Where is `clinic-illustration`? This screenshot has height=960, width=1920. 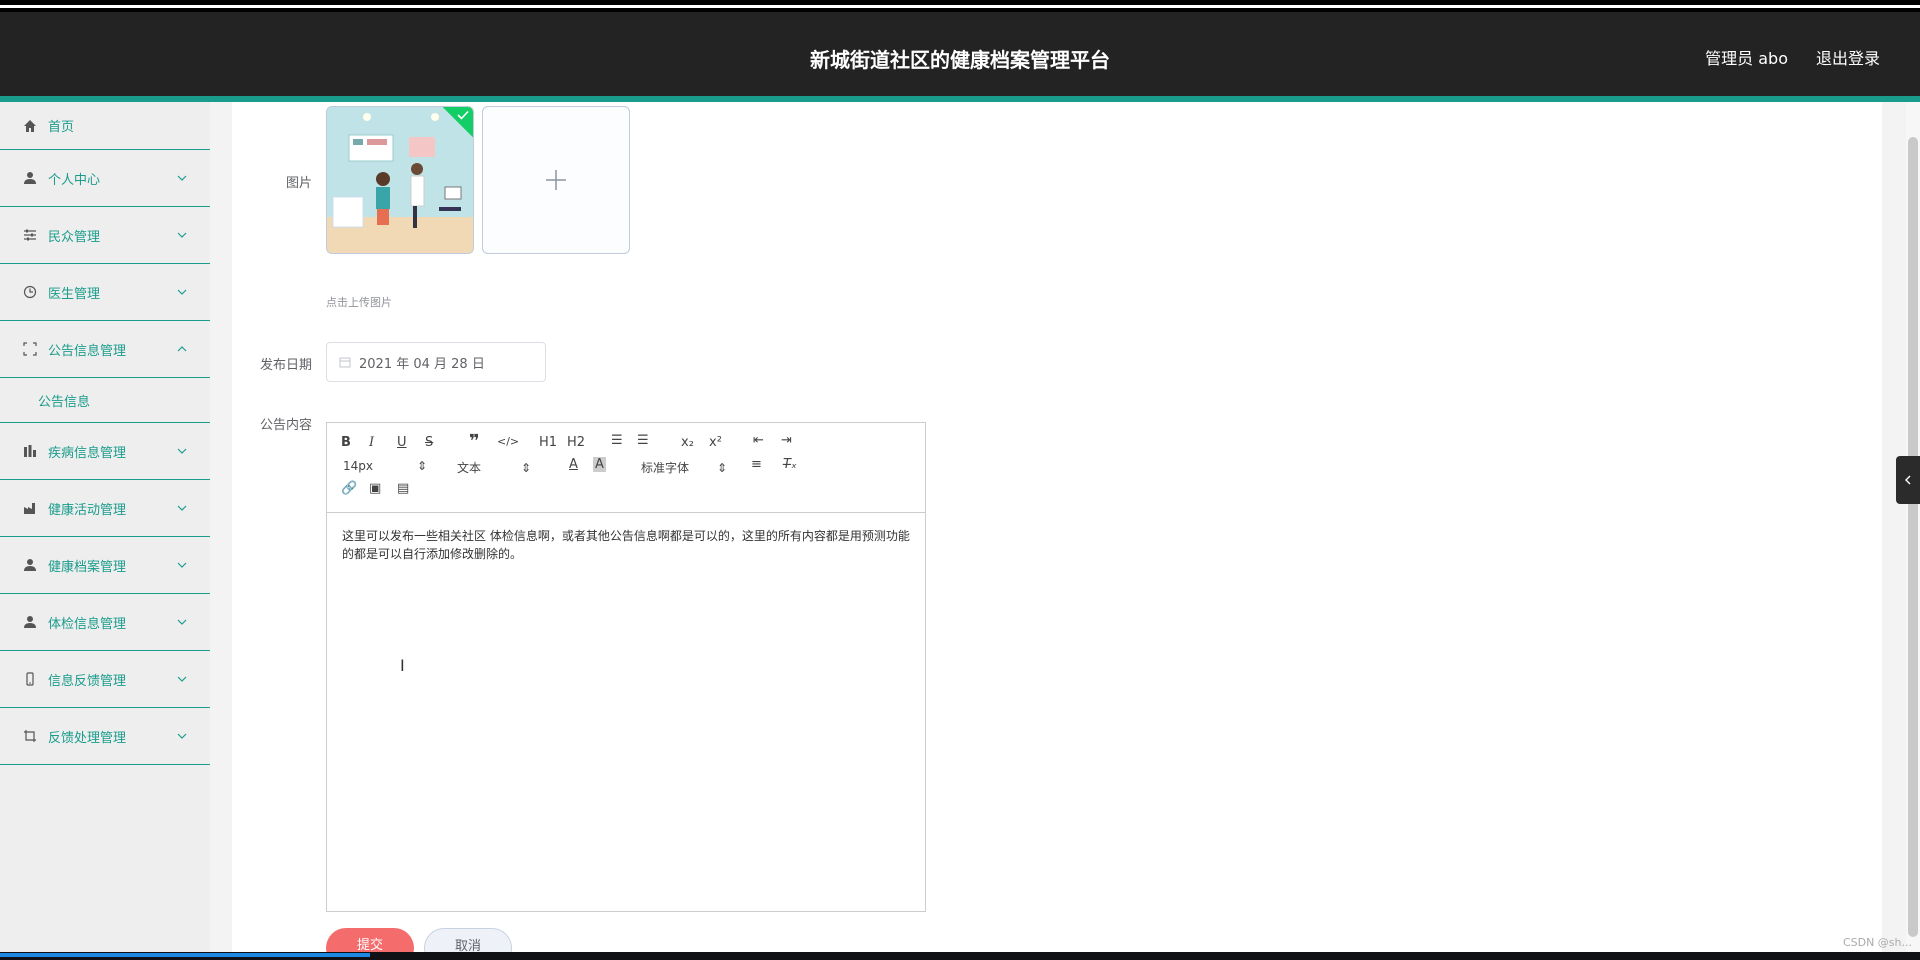
clinic-illustration is located at coordinates (400, 180).